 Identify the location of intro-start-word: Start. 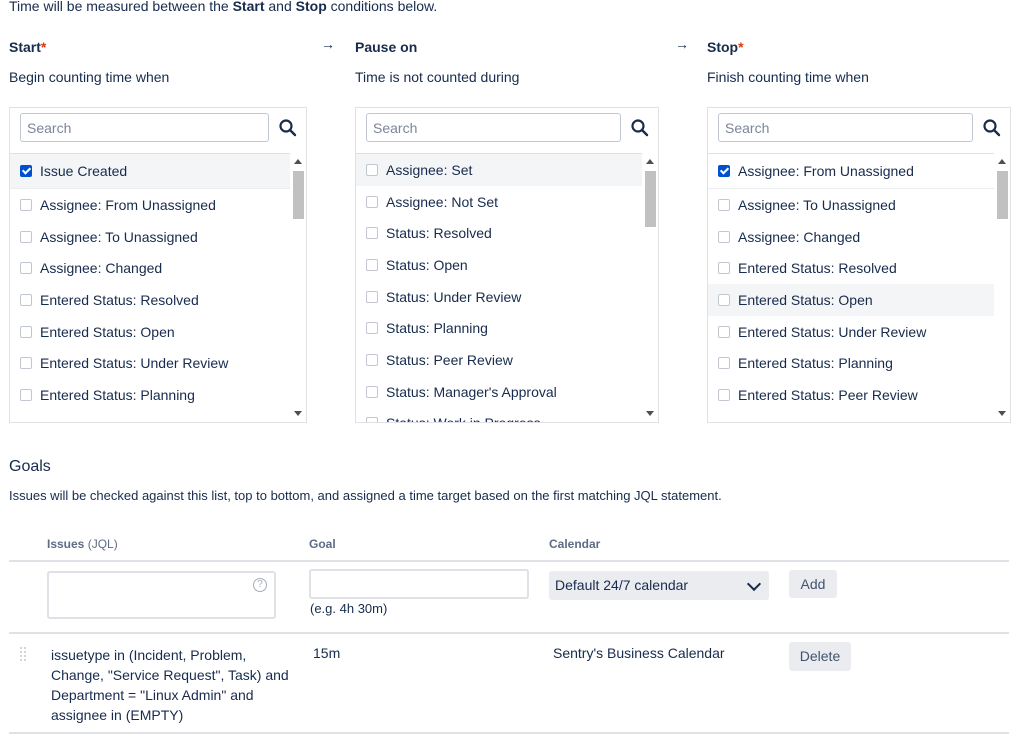
(248, 7).